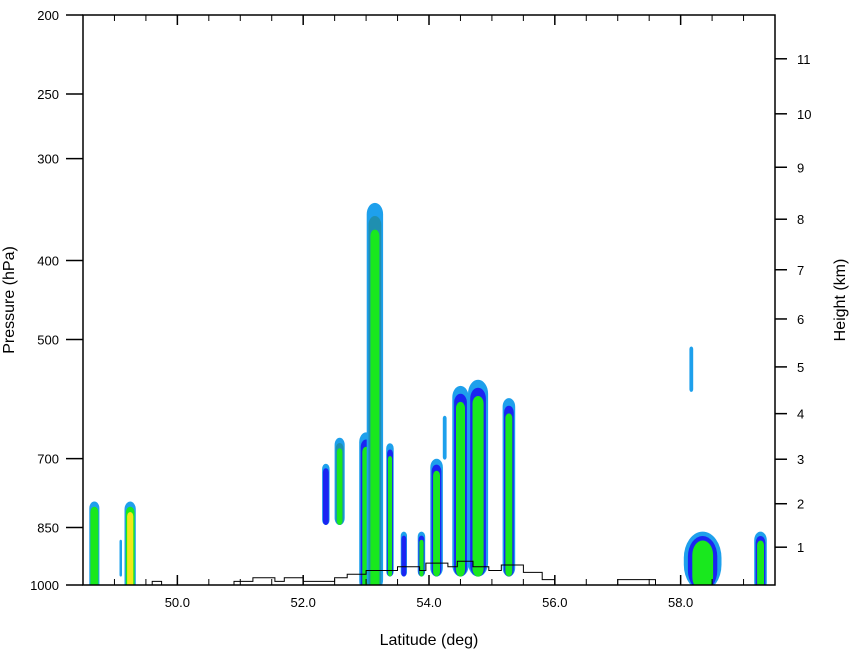 This screenshot has height=650, width=850. Describe the element at coordinates (800, 167) in the screenshot. I see `height-tick-label: 9` at that location.